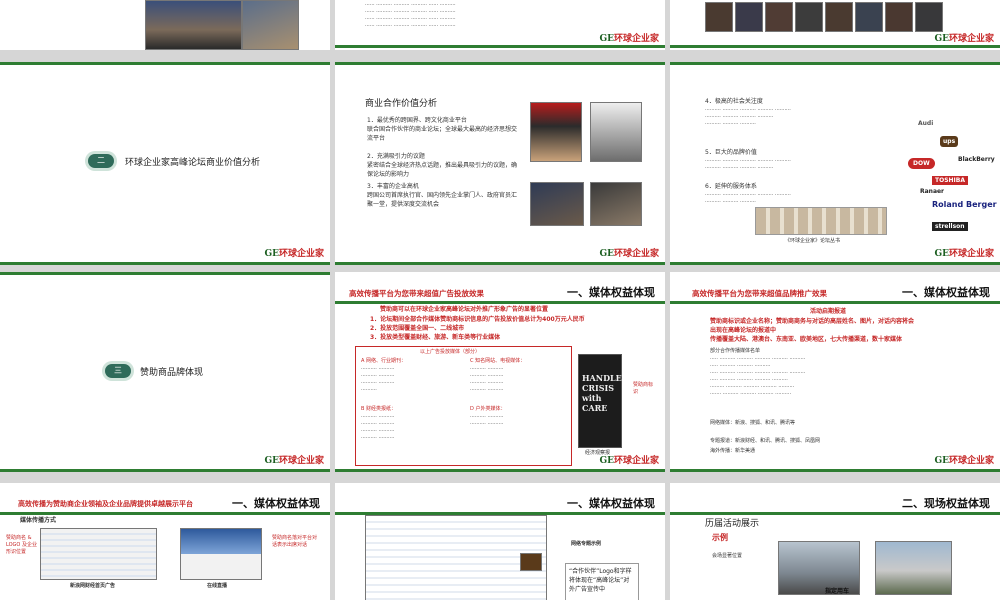 The height and width of the screenshot is (600, 1000). What do you see at coordinates (946, 503) in the screenshot?
I see `section-title: 二、现场权益体现` at bounding box center [946, 503].